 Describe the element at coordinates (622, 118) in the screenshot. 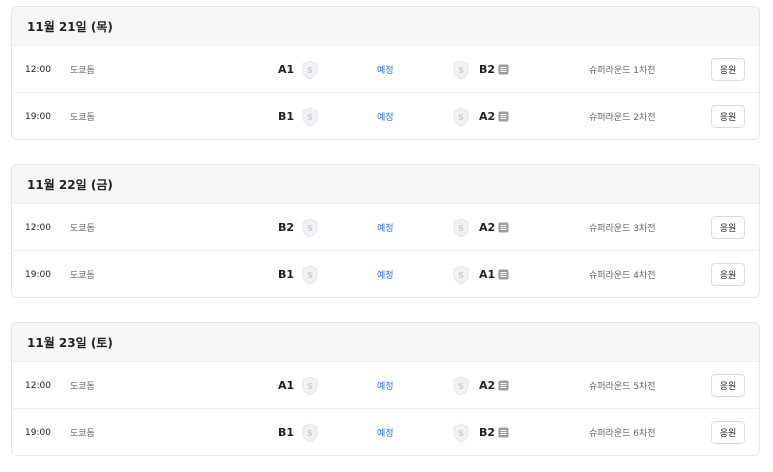

I see `match-round: 슈퍼라운드 2차전` at that location.